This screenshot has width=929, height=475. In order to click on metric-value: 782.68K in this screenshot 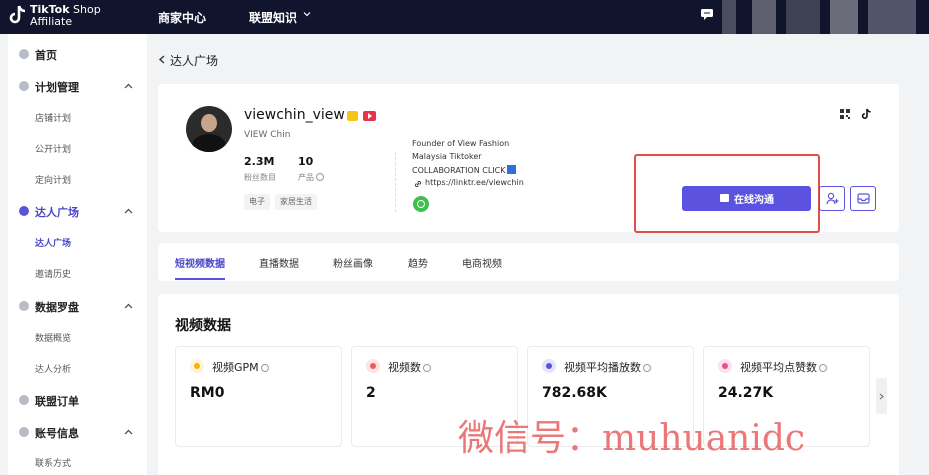, I will do `click(574, 393)`.